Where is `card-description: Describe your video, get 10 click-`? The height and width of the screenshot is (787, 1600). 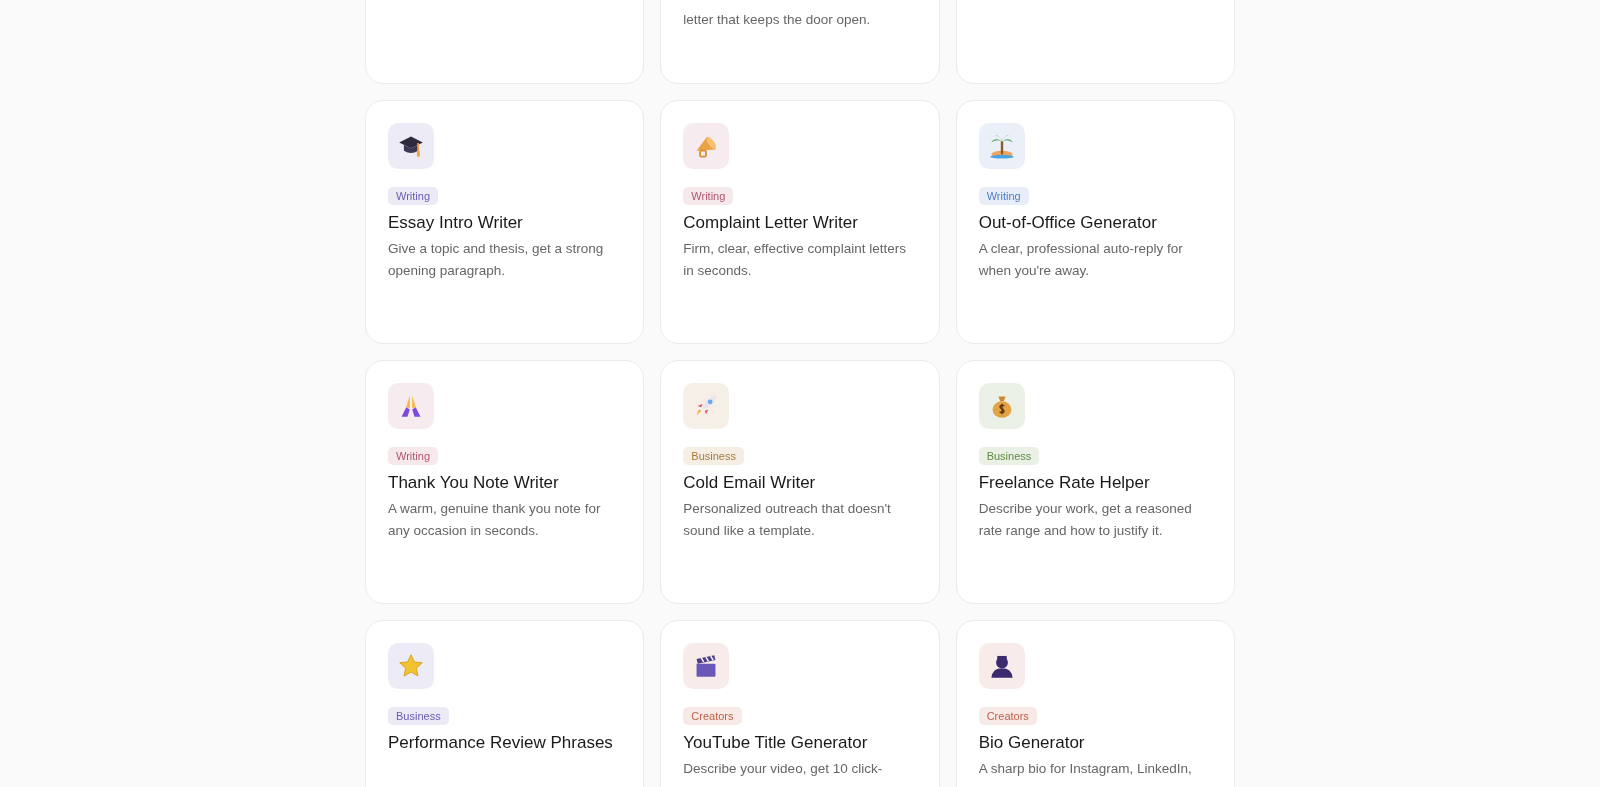 card-description: Describe your video, get 10 click- is located at coordinates (783, 769).